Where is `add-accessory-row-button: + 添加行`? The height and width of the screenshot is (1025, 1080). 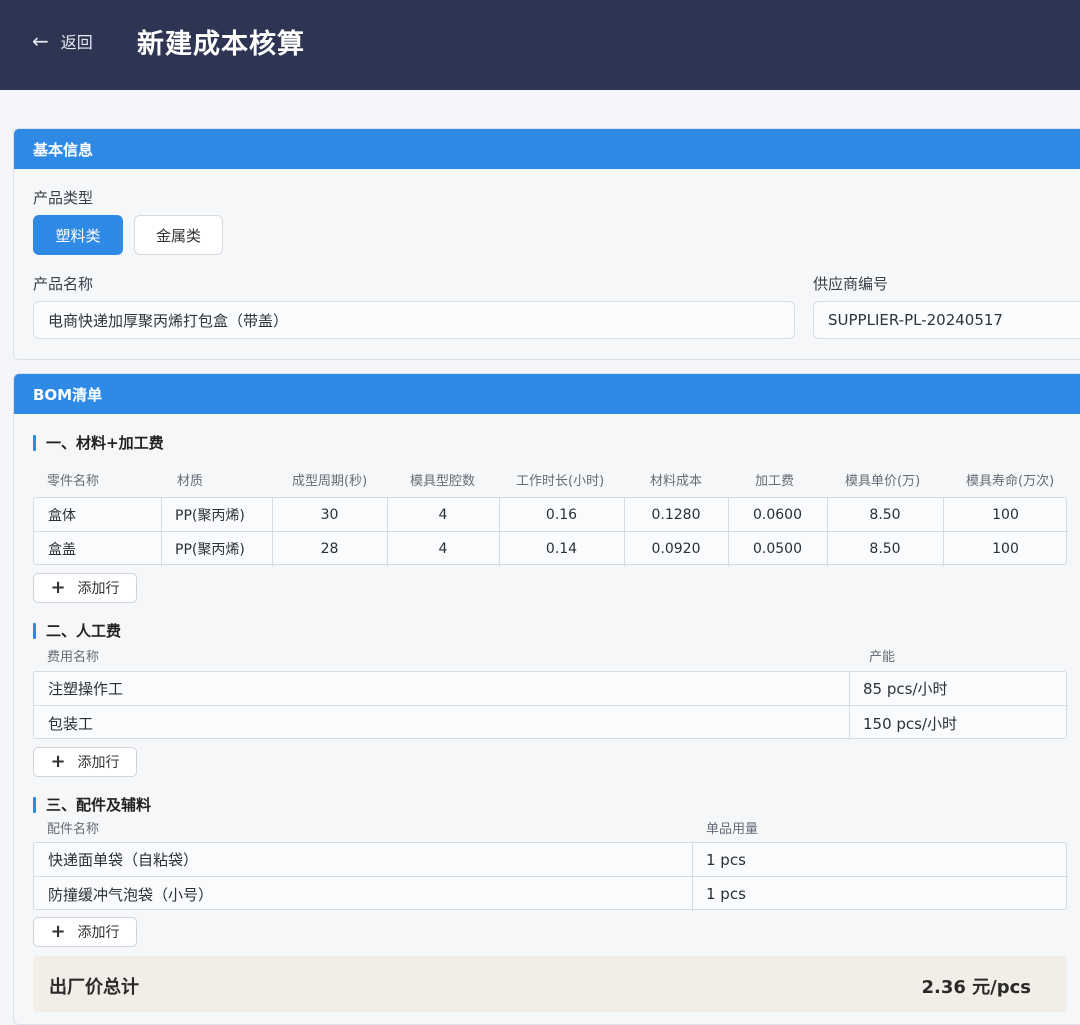
add-accessory-row-button: + 添加行 is located at coordinates (85, 932).